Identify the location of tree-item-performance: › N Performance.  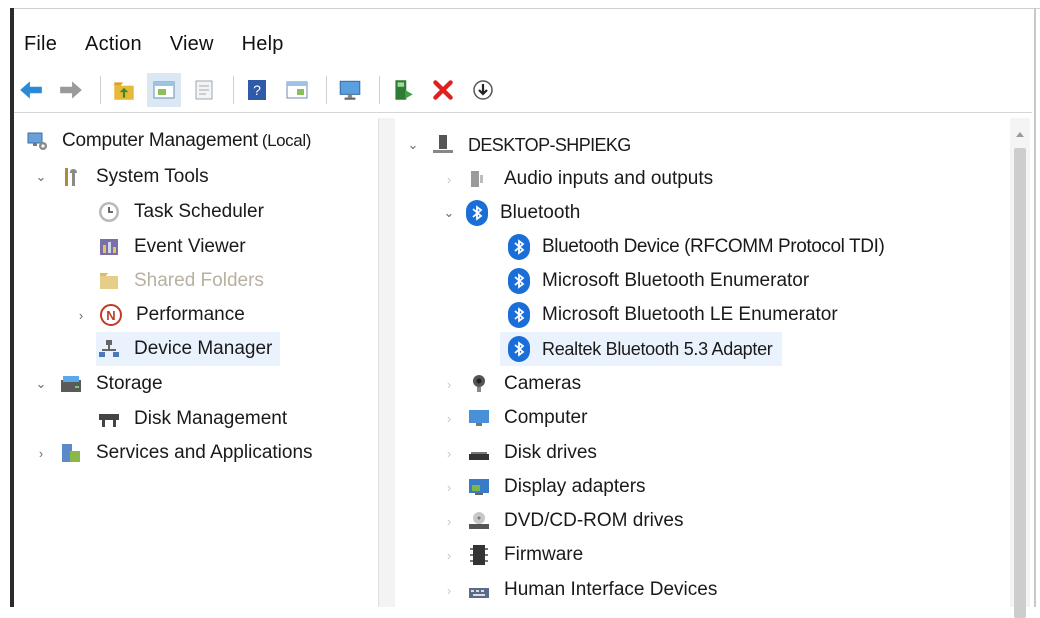
(159, 315).